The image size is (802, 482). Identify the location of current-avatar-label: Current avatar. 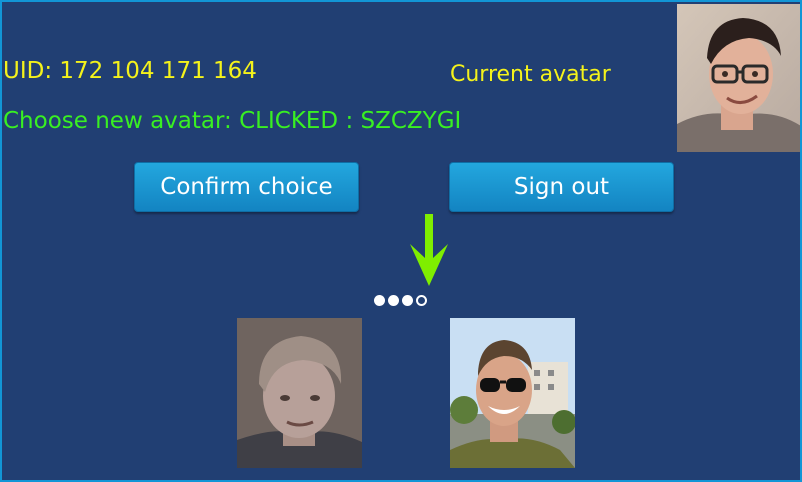
(530, 74).